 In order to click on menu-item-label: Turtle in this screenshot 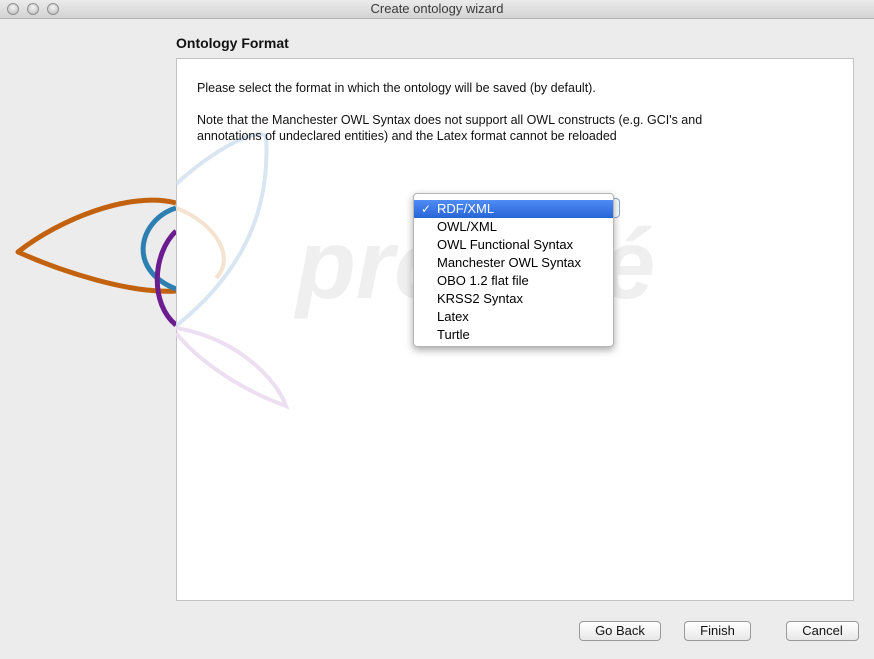, I will do `click(453, 334)`.